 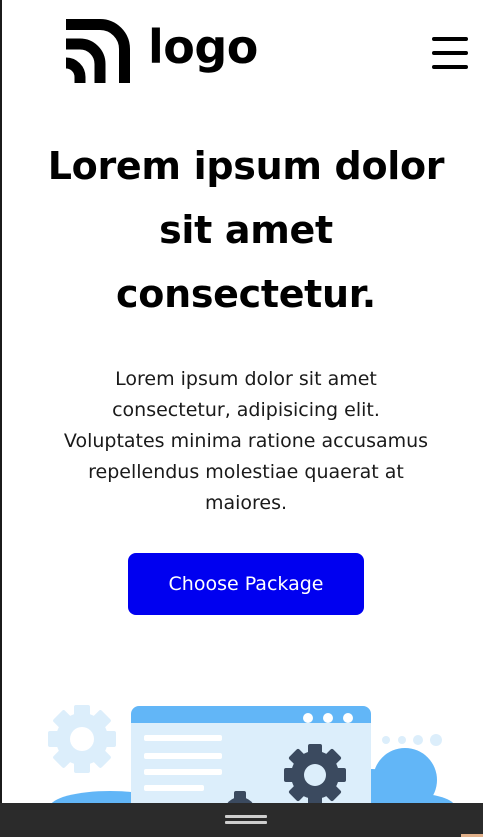 What do you see at coordinates (246, 584) in the screenshot?
I see `choose-package-button: Choose Package` at bounding box center [246, 584].